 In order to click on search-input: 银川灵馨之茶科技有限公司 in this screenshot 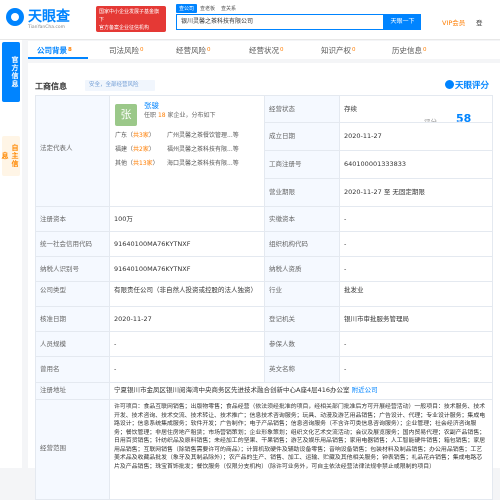, I will do `click(280, 22)`.